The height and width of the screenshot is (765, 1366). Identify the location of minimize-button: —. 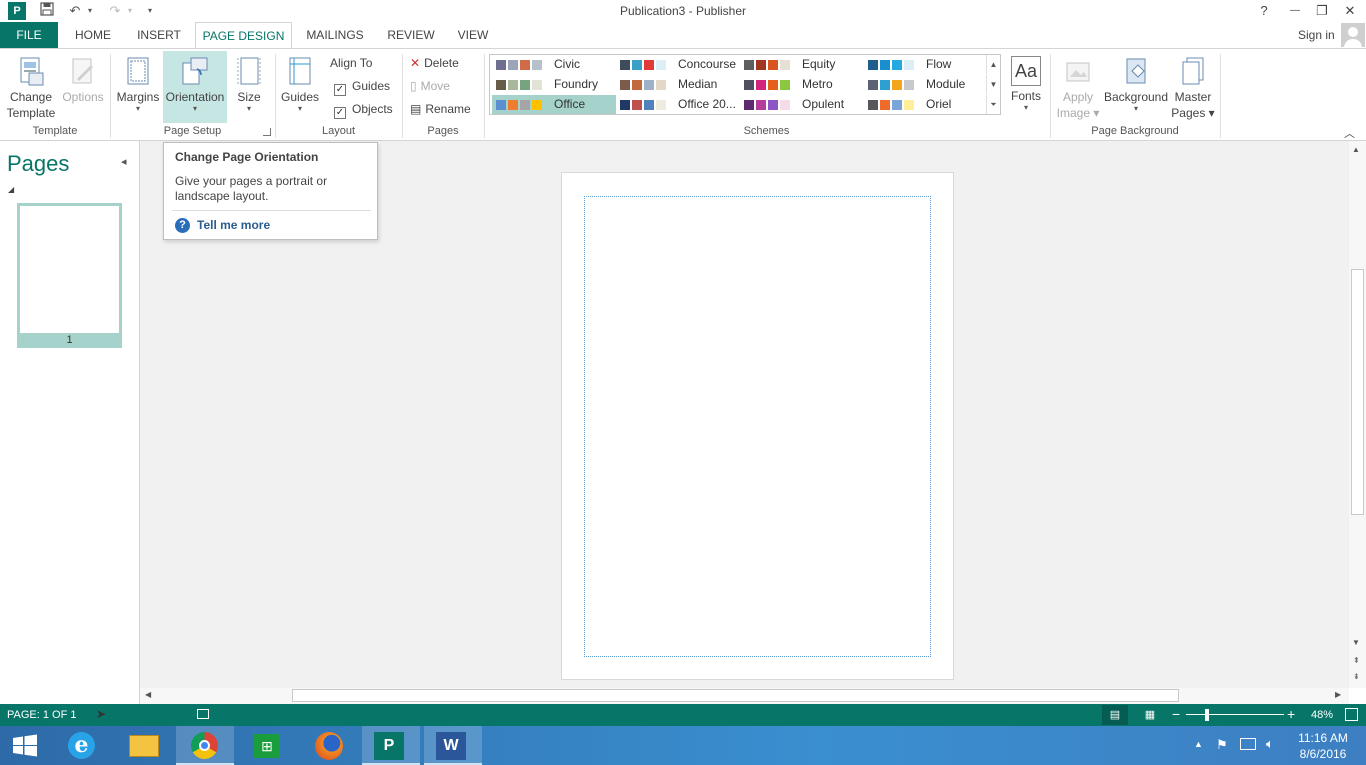
(1295, 11).